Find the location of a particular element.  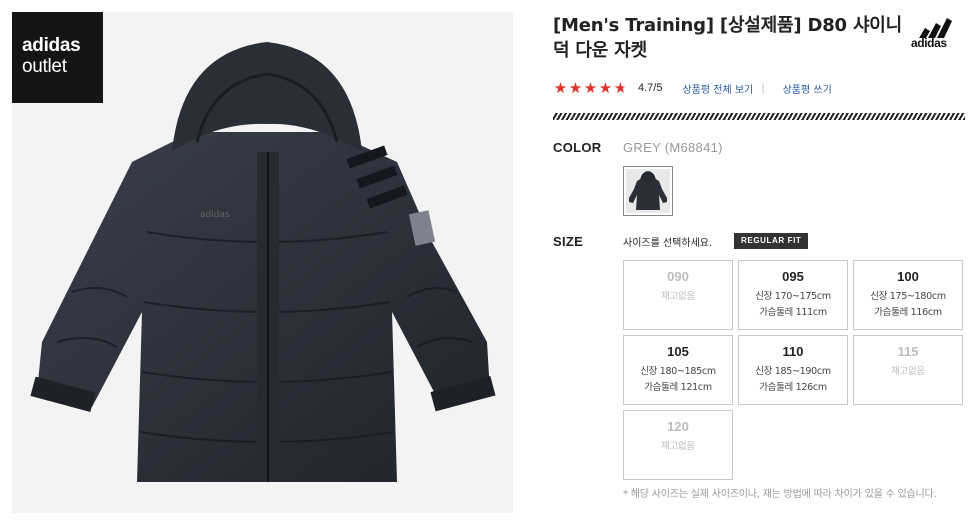

product-title: [Men's Training] [상설제품] D80 샤이니 덕 다운 자켓 is located at coordinates (728, 38).